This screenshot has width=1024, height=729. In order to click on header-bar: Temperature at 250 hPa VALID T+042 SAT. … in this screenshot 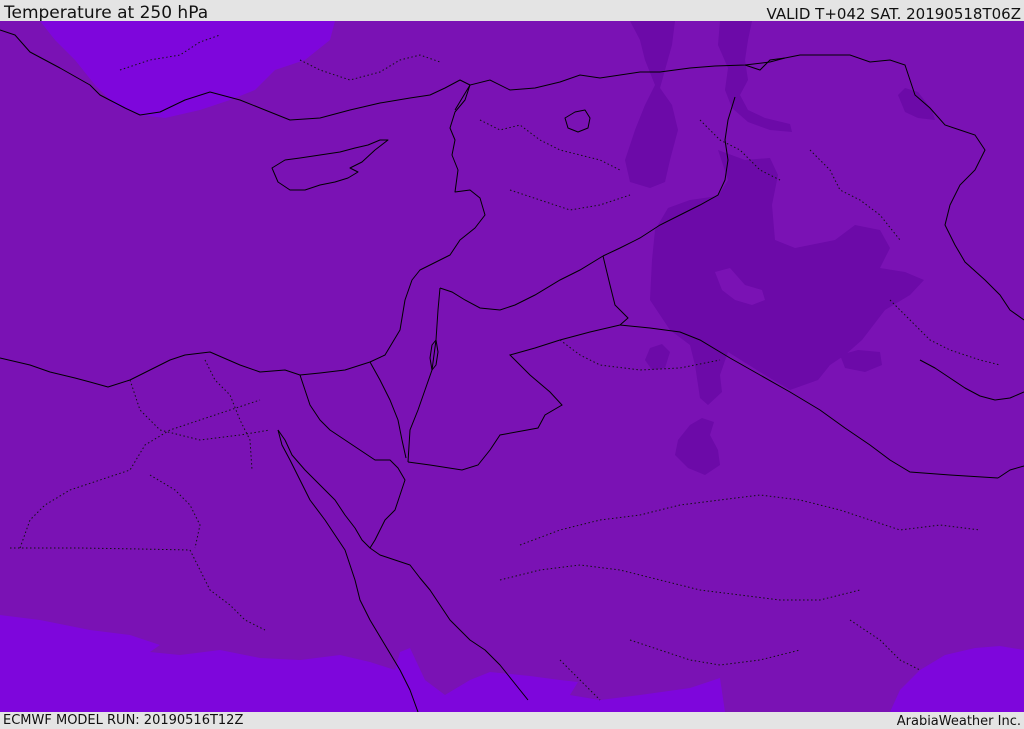, I will do `click(512, 11)`.